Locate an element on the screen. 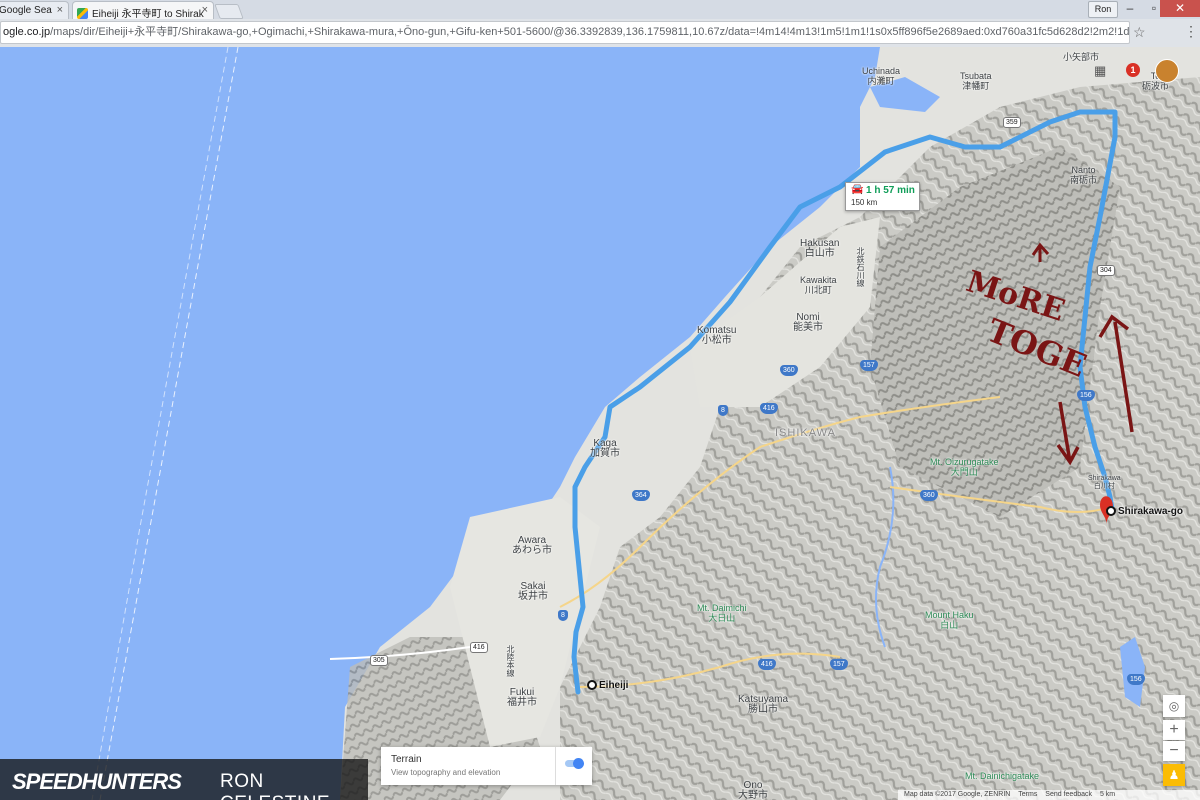 This screenshot has height=800, width=1200. watermark-banner: SPEEDHUNTERS RON CELESTINE is located at coordinates (184, 779).